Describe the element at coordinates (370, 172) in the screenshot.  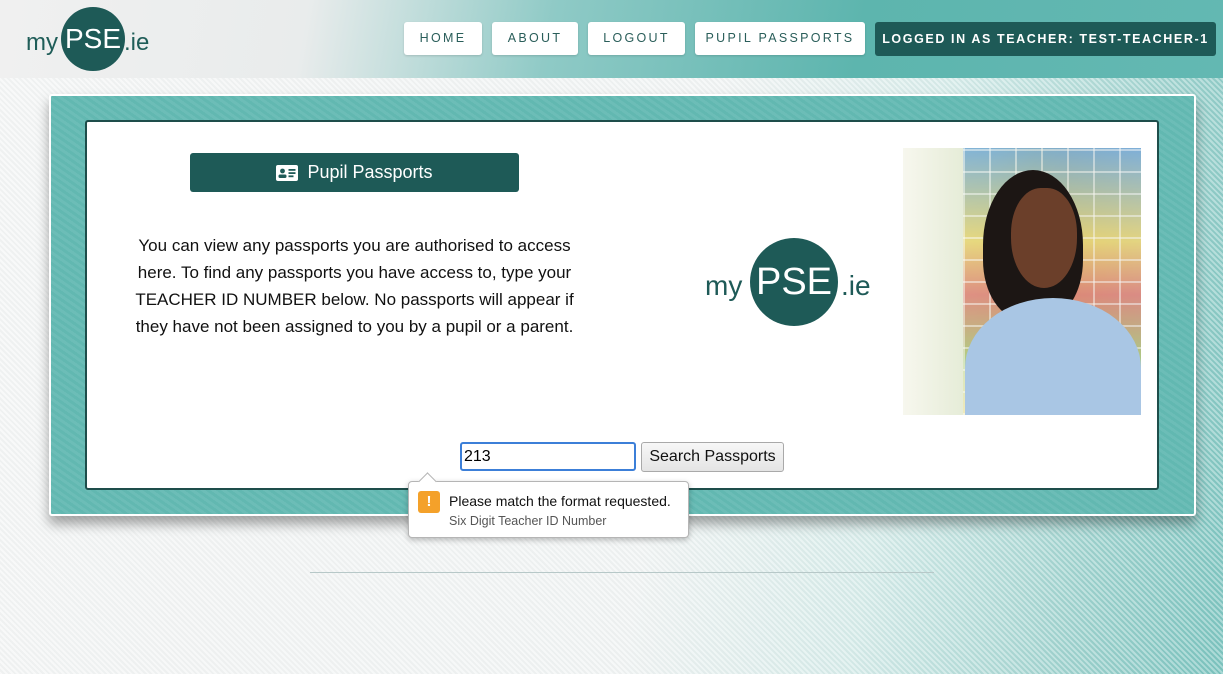
I see `pupil-passports-title: Pupil Passports` at that location.